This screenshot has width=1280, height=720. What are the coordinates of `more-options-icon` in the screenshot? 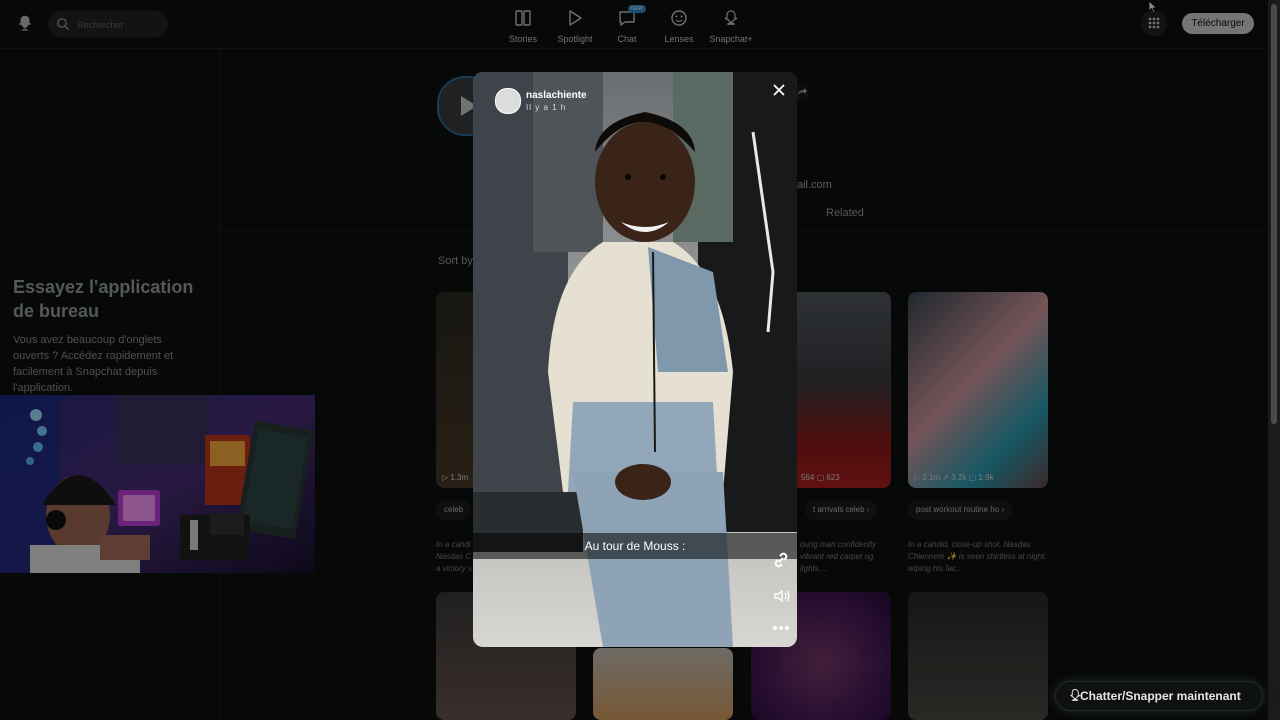 It's located at (781, 628).